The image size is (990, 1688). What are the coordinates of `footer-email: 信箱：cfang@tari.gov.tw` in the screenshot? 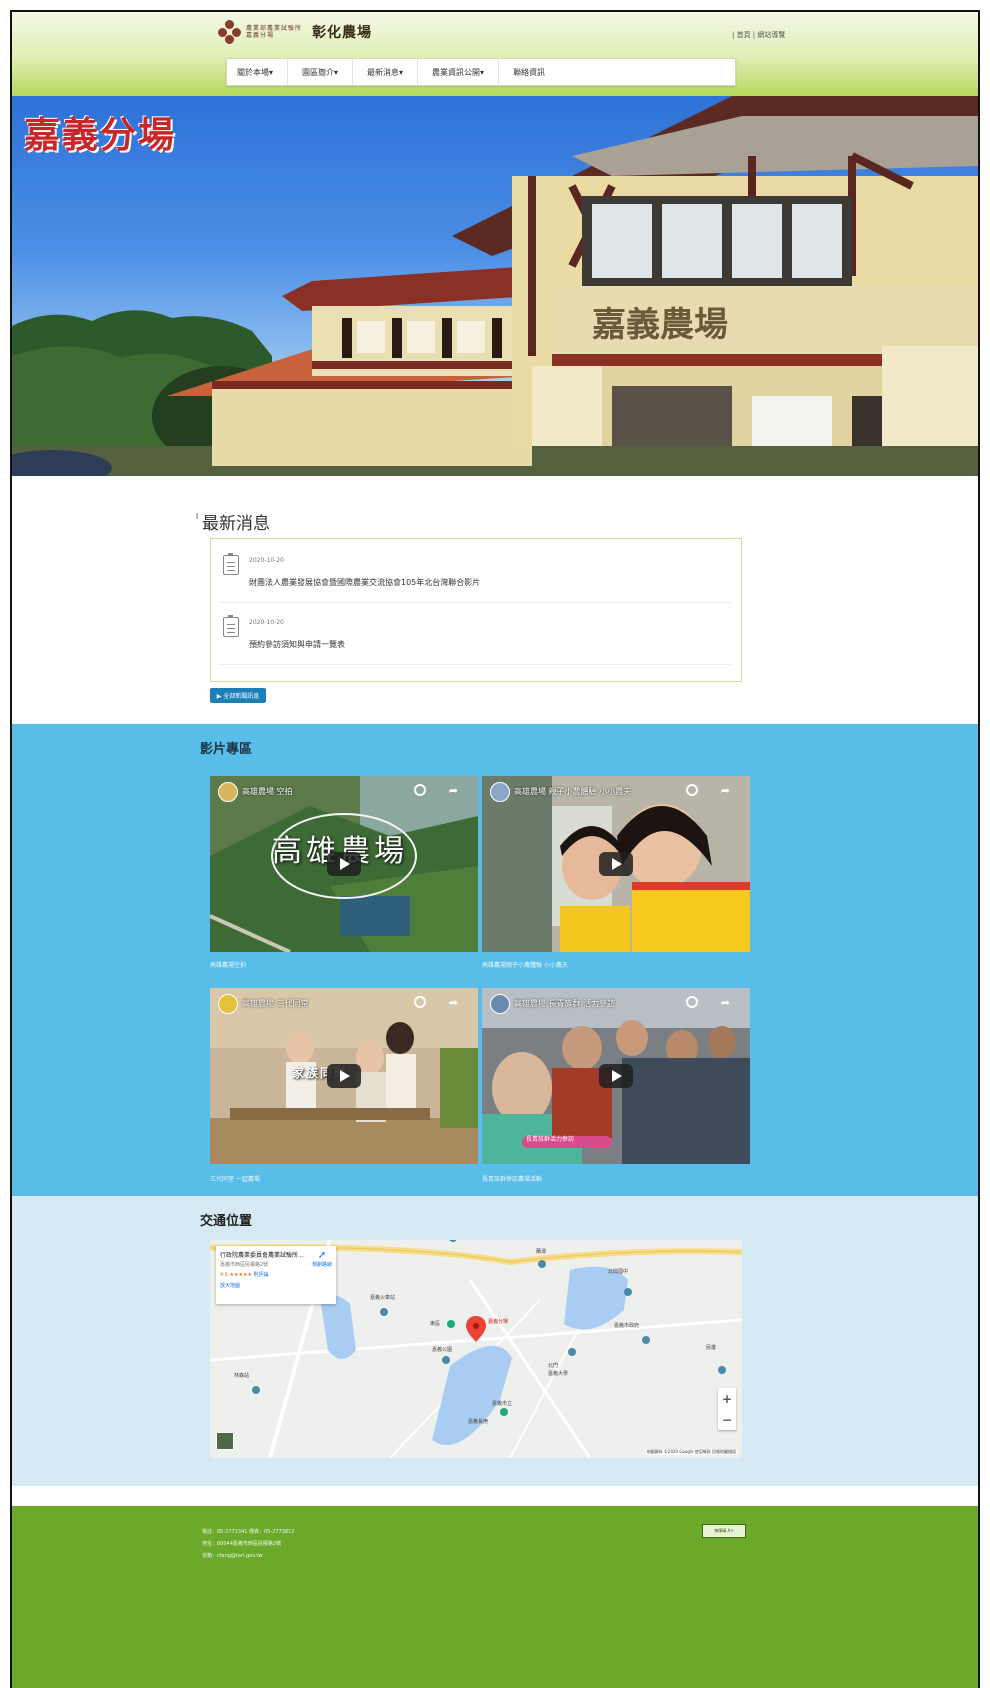 It's located at (248, 1556).